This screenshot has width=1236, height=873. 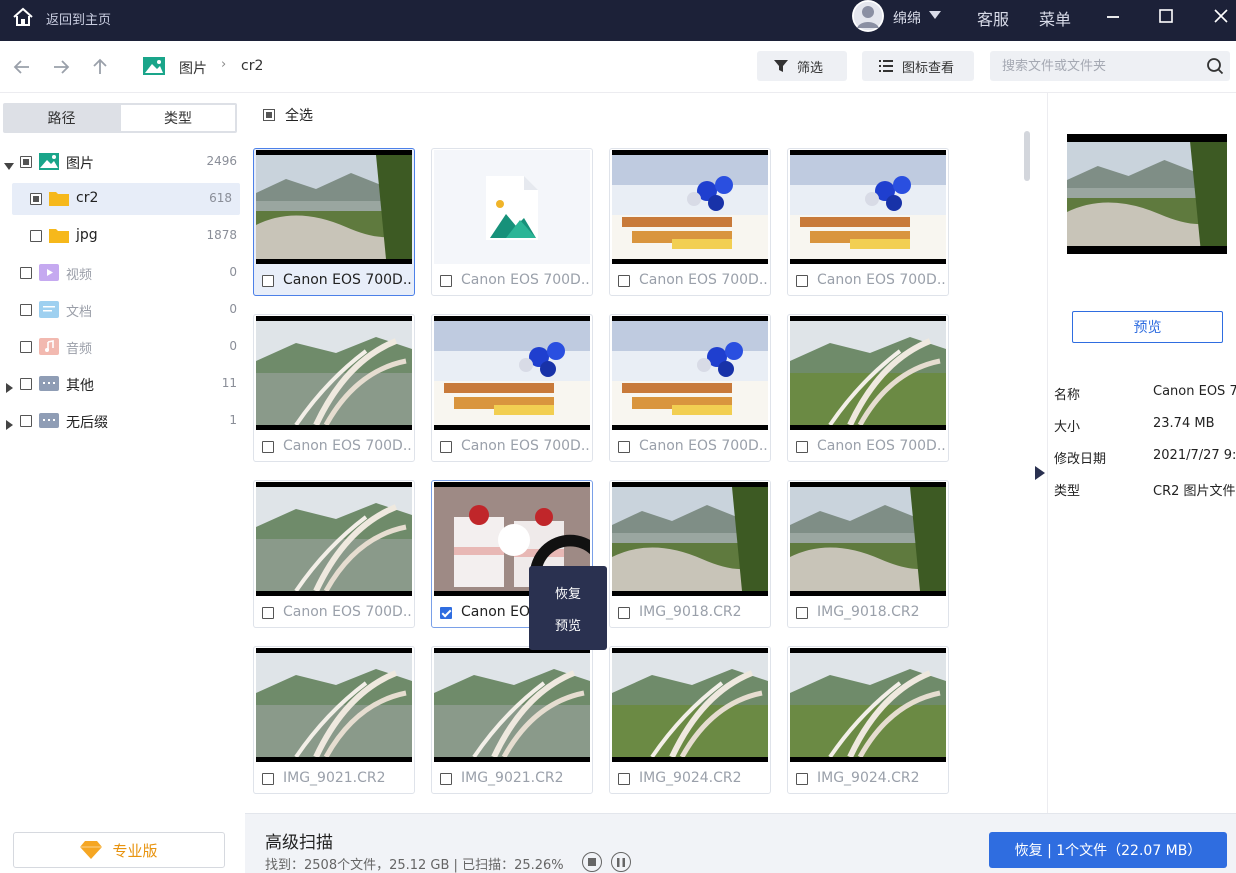 I want to click on select-all-checkbox: 全选, so click(x=288, y=115).